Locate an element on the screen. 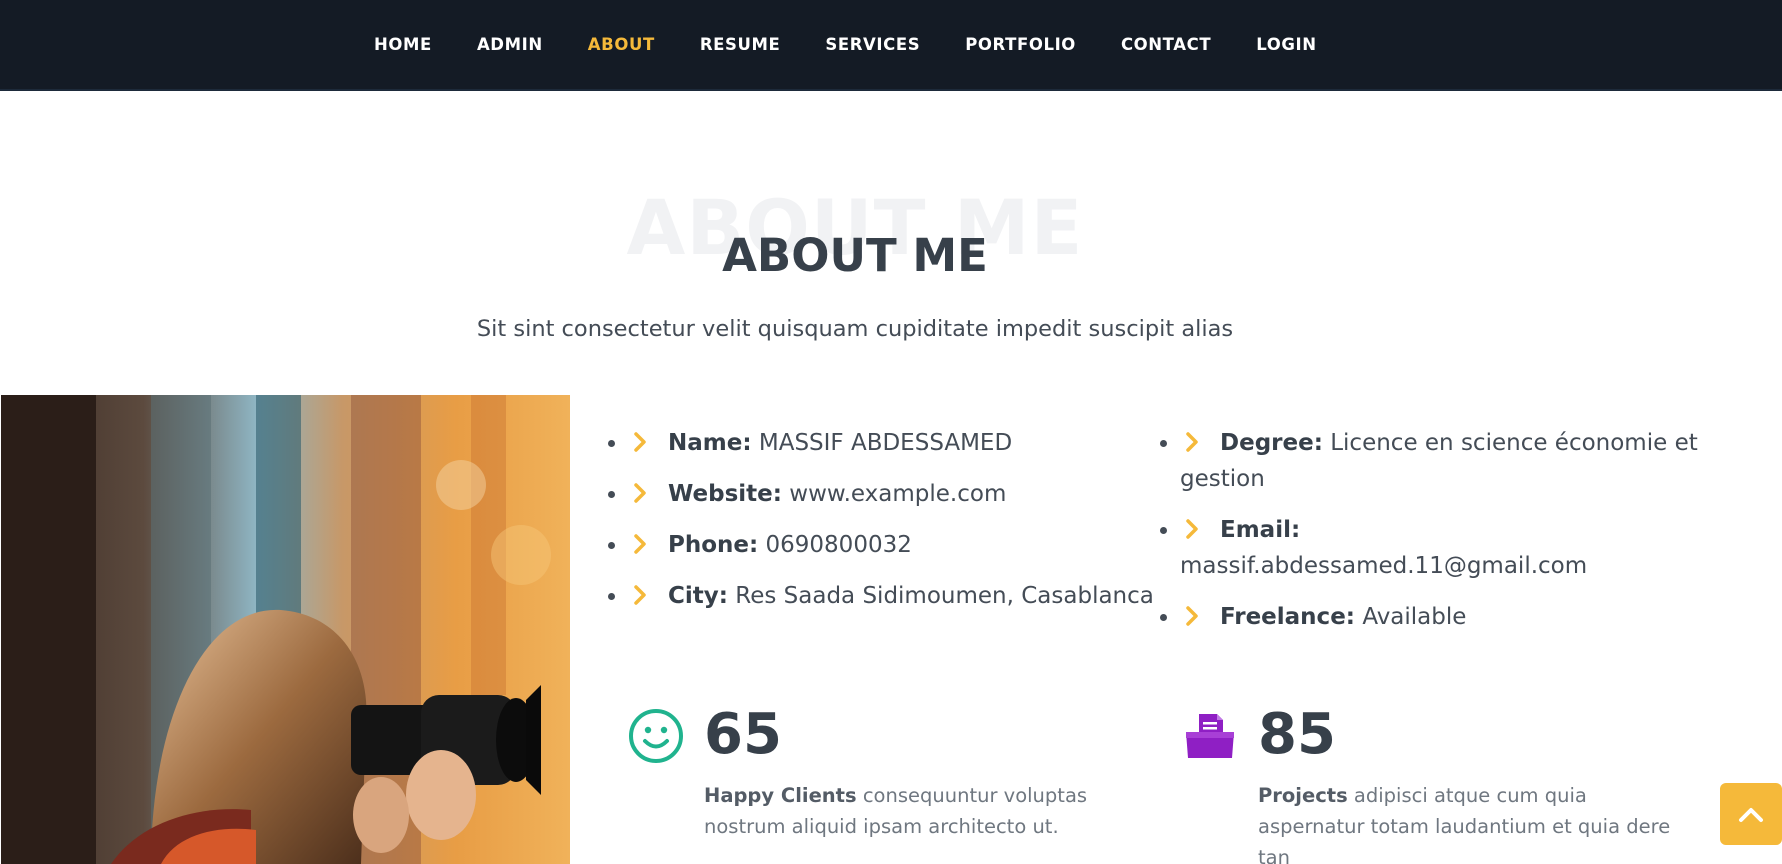  info-label: Website: is located at coordinates (725, 494).